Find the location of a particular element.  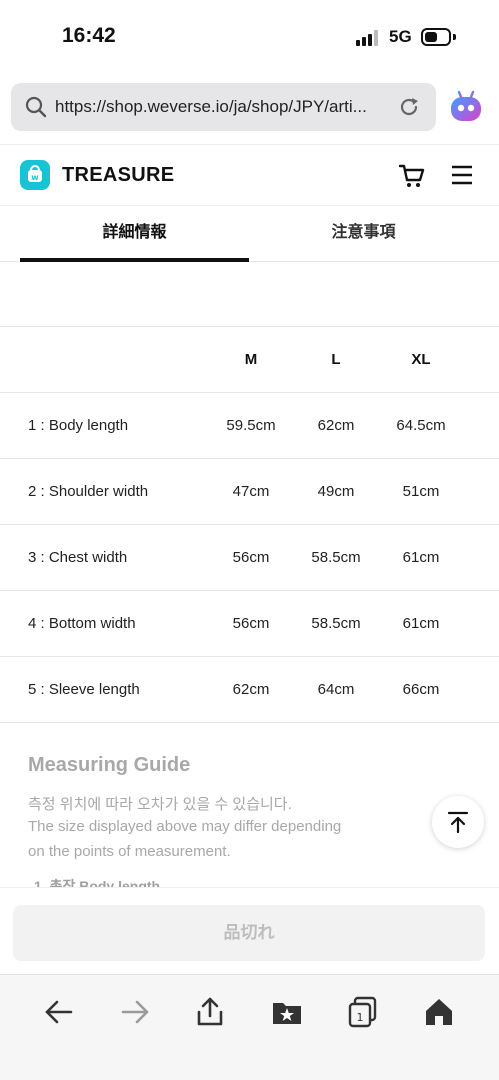

browser-toolbar: 1 is located at coordinates (249, 1027).